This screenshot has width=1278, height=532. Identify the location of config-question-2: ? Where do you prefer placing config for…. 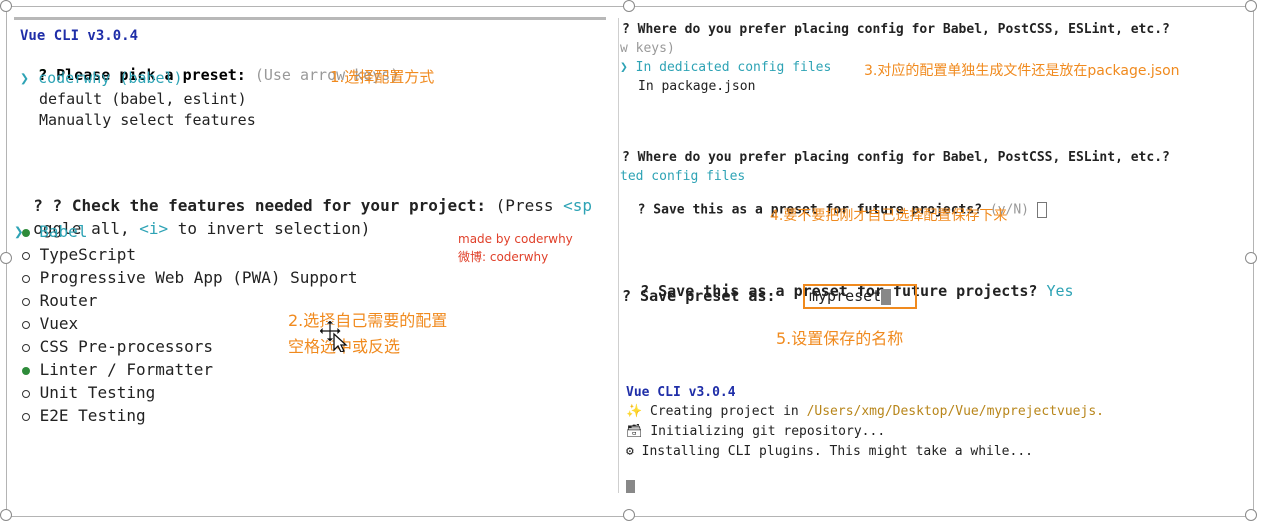
(896, 157).